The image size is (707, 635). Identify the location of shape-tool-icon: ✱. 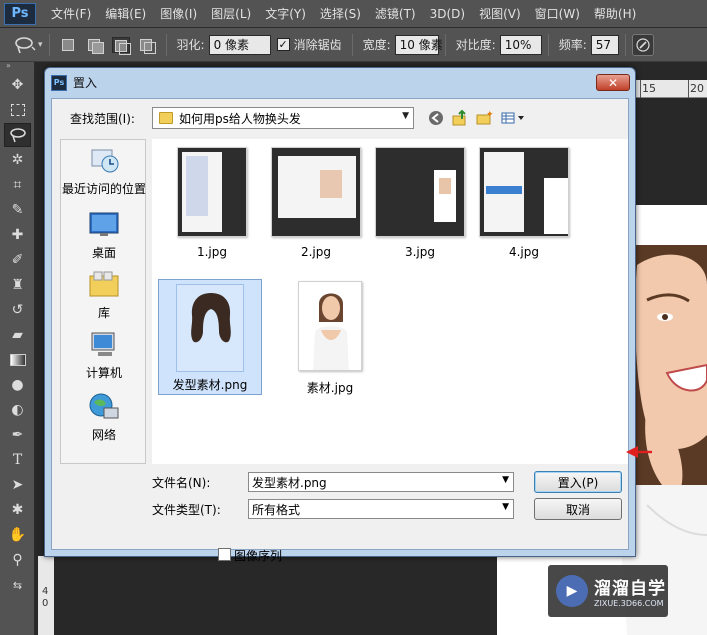
(17, 510).